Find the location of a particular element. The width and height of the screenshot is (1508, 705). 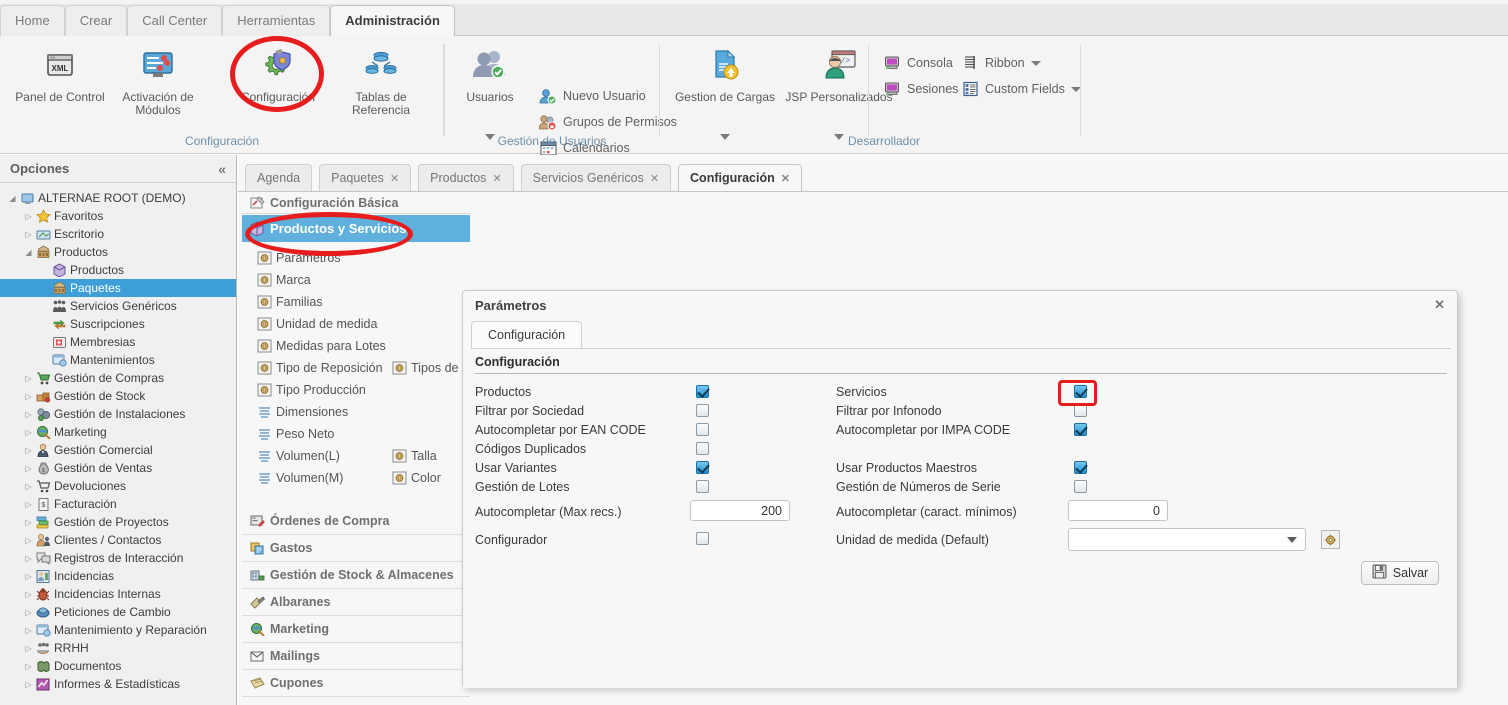

ribbon-tab-crear: Crear is located at coordinates (96, 20).